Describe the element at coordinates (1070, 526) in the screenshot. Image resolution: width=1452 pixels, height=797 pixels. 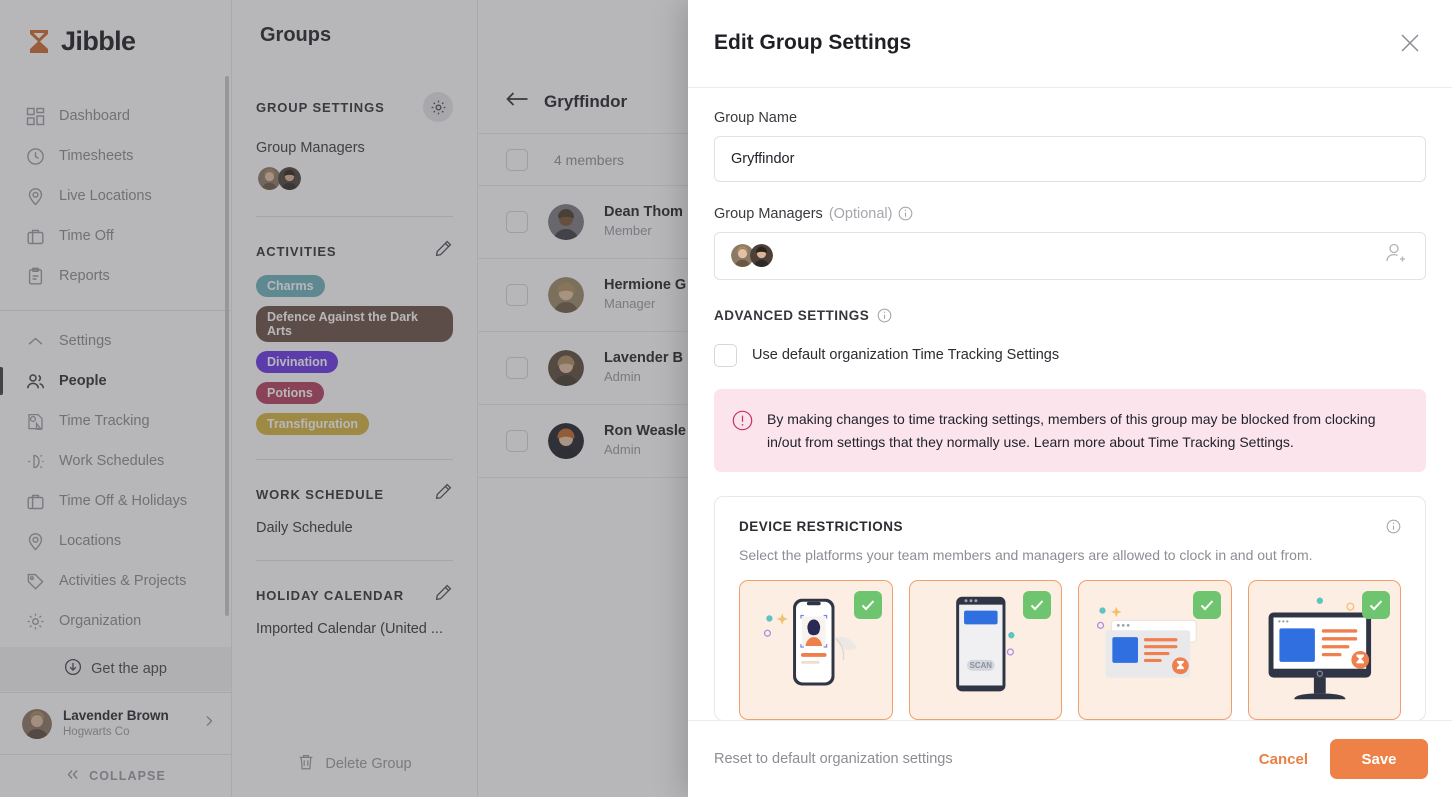
I see `device-restrictions-header: DEVICE RESTRICTIONS` at that location.